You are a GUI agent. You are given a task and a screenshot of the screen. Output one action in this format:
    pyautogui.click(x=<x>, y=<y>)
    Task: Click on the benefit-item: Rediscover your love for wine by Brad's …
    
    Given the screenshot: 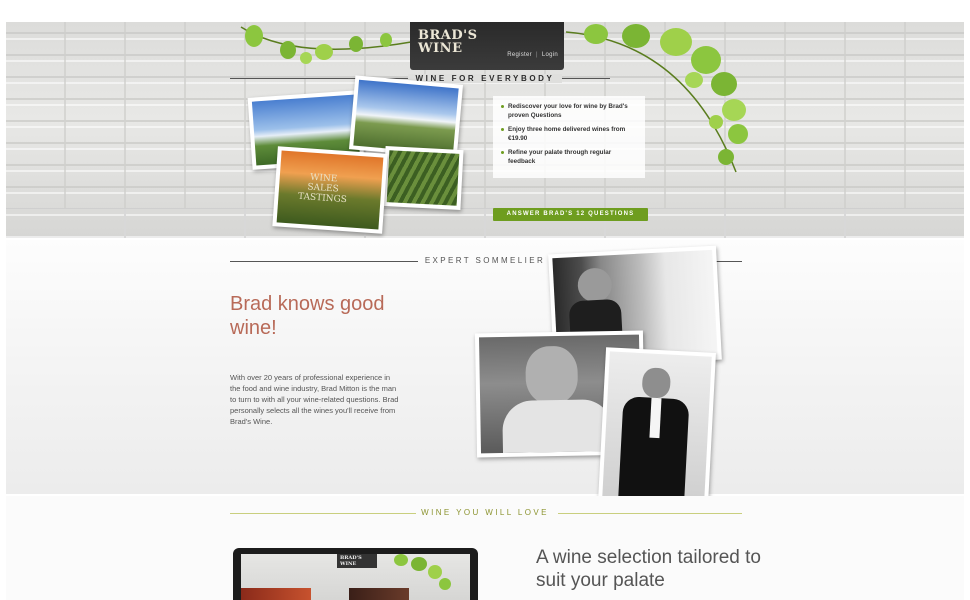 What is the action you would take?
    pyautogui.click(x=569, y=111)
    